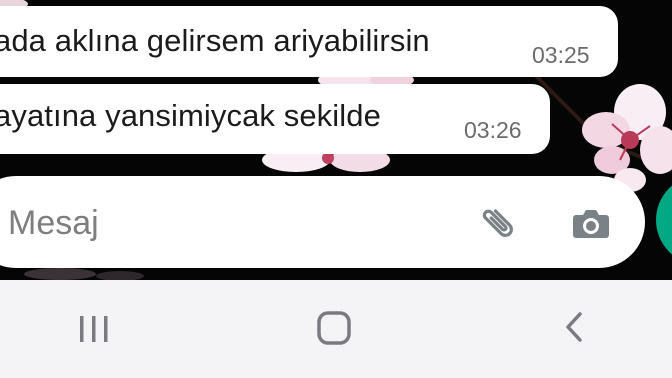 The image size is (672, 378). Describe the element at coordinates (208, 223) in the screenshot. I see `message-input` at that location.